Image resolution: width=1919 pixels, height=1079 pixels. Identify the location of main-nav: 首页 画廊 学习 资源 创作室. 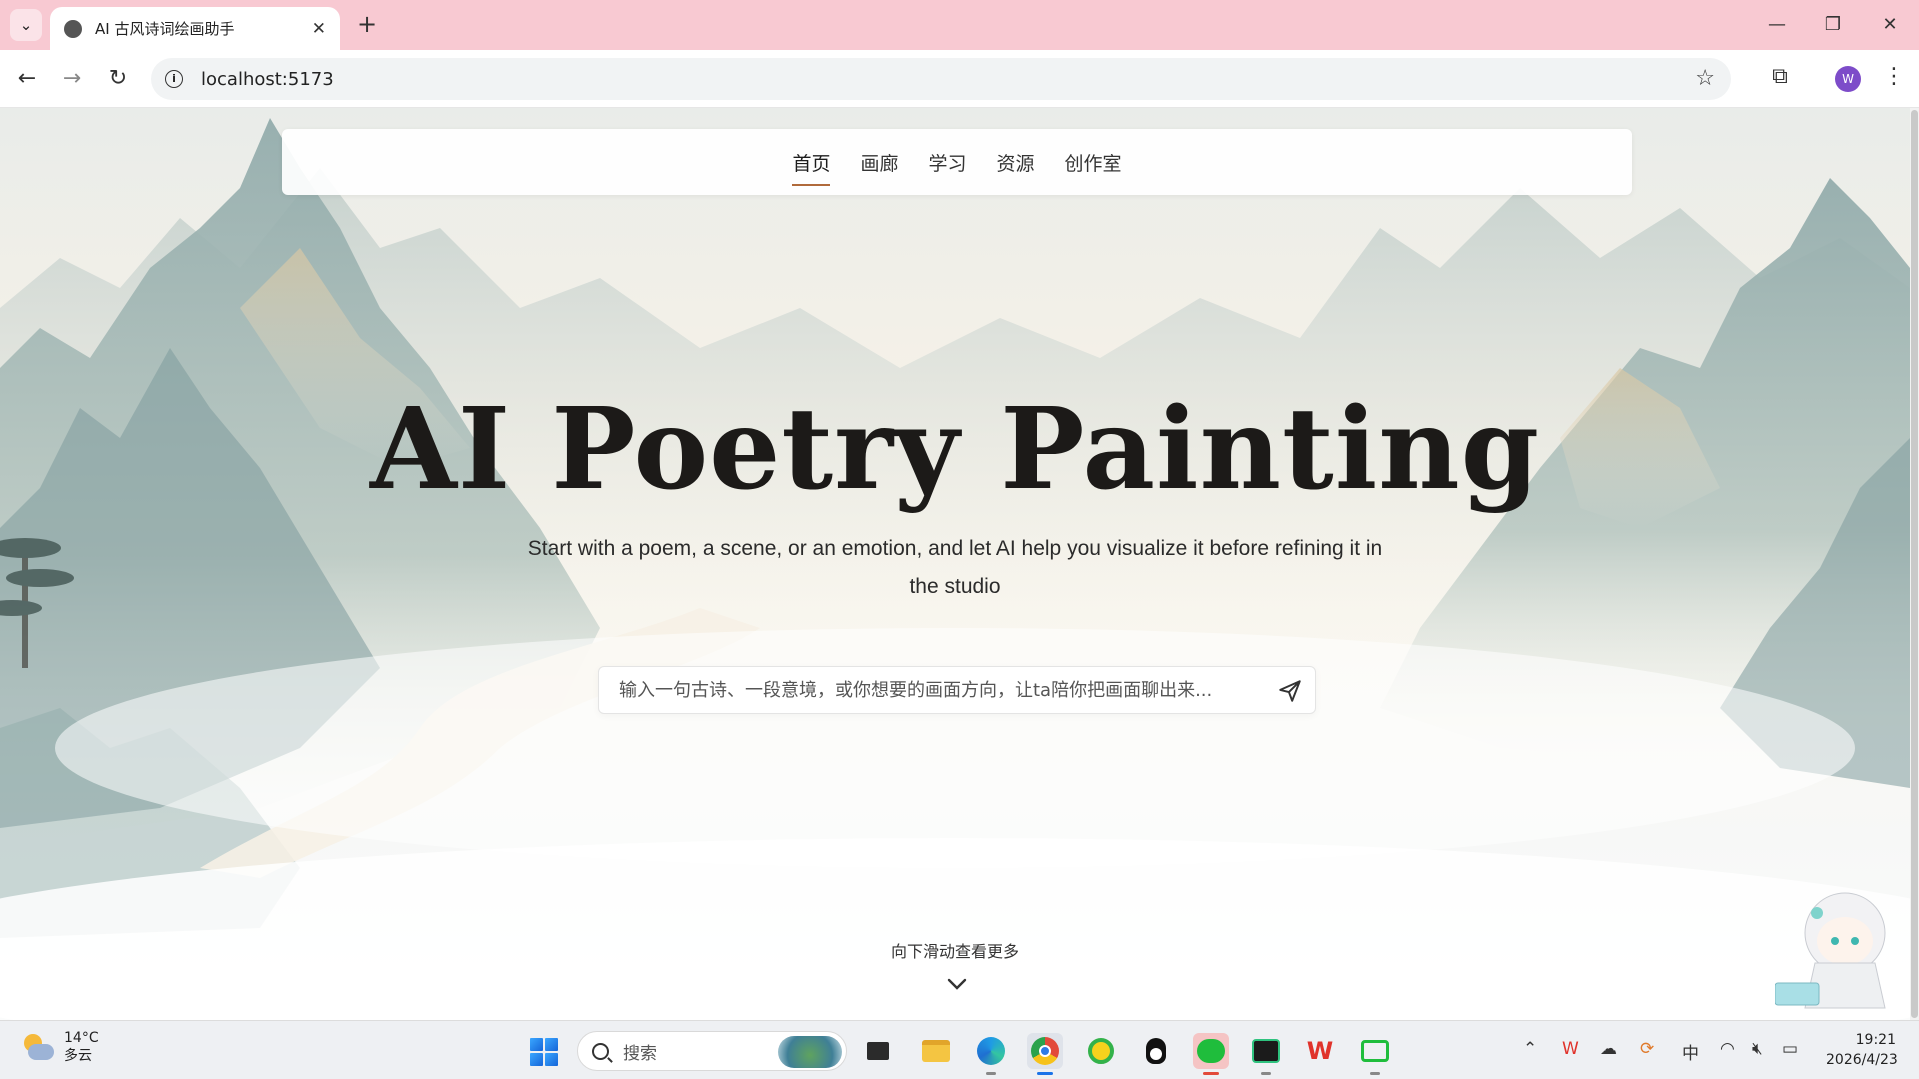
(957, 162).